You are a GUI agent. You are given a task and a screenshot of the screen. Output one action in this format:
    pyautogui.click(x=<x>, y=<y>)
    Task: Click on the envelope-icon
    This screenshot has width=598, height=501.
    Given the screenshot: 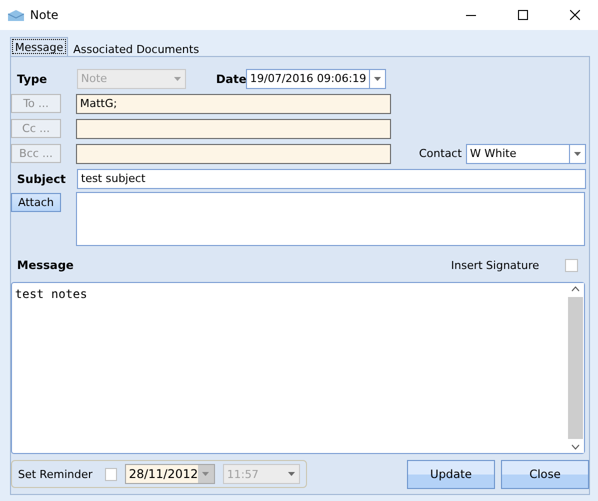 What is the action you would take?
    pyautogui.click(x=16, y=15)
    